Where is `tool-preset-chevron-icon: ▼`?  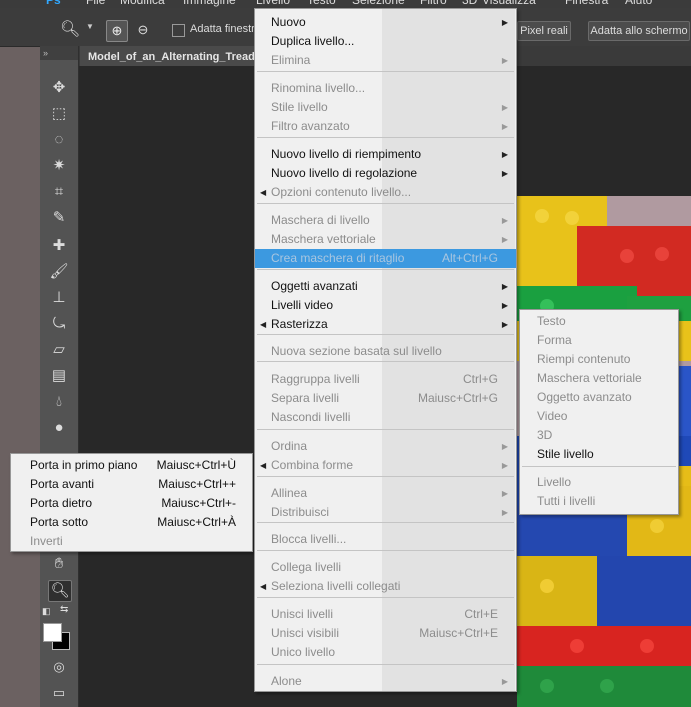 tool-preset-chevron-icon: ▼ is located at coordinates (90, 26).